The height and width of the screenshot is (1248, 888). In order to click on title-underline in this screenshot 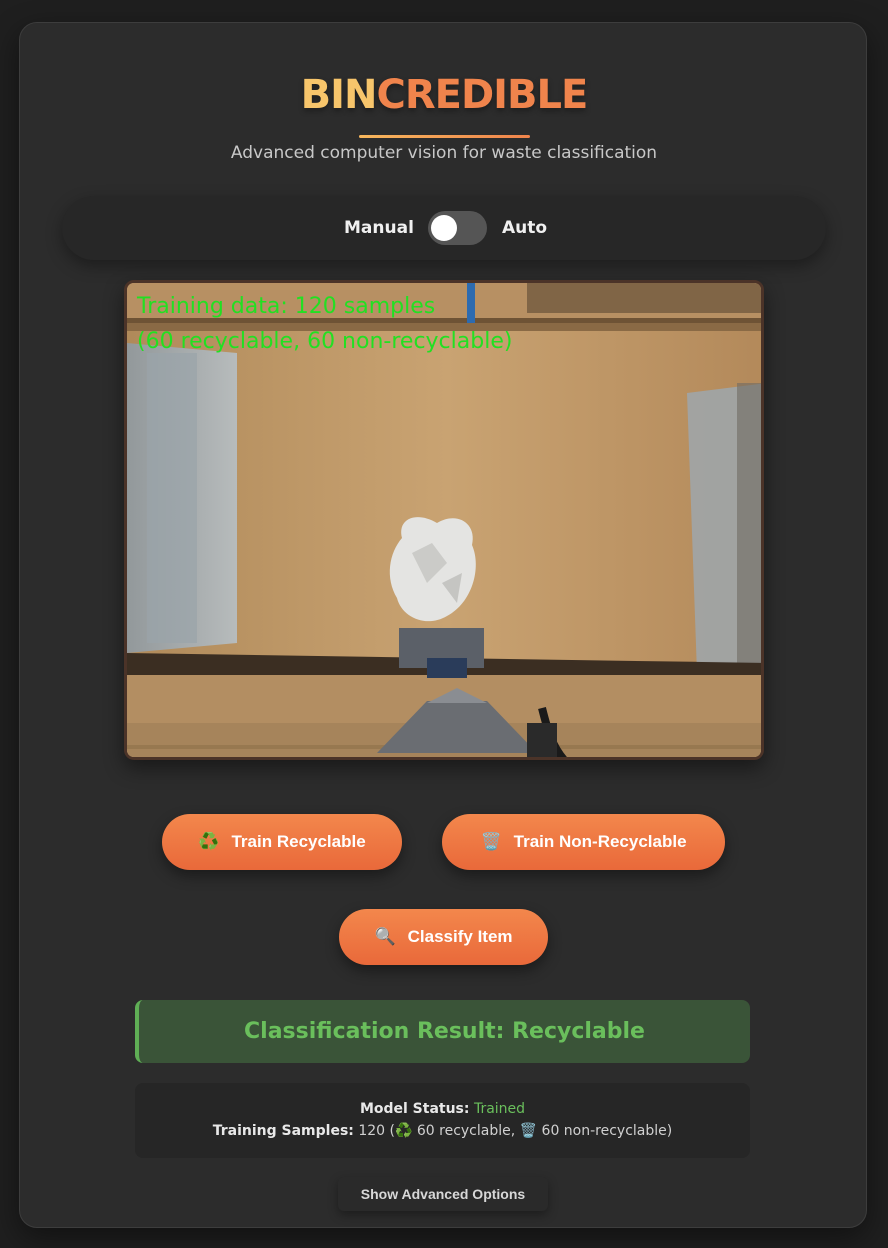, I will do `click(444, 136)`.